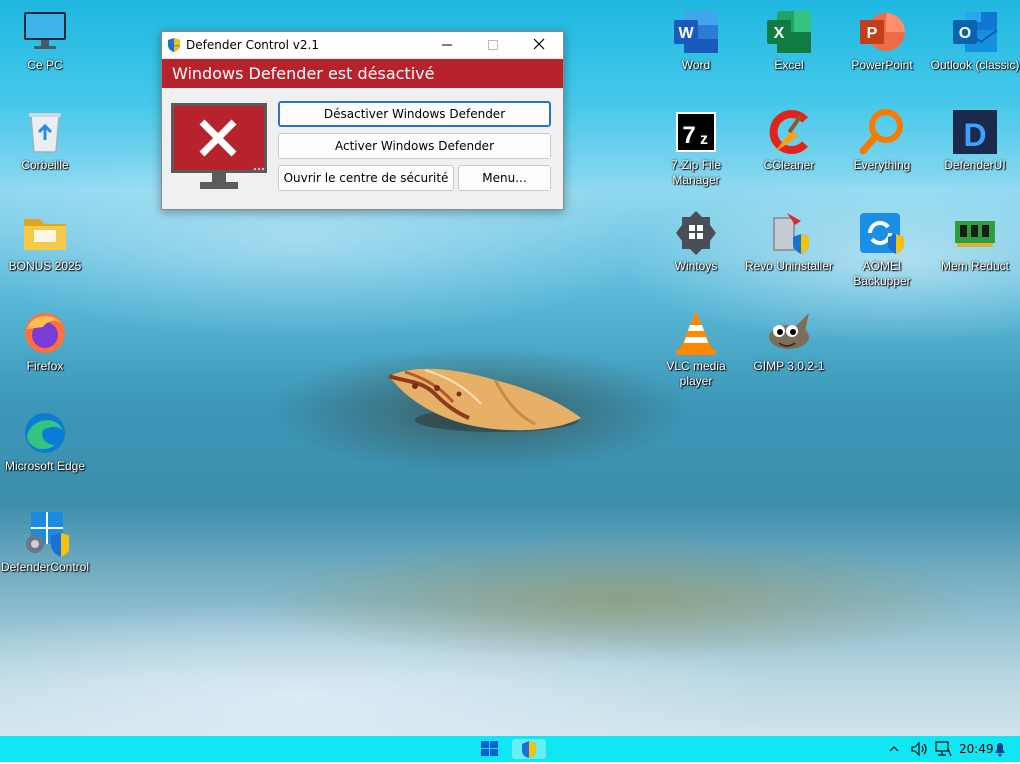 The height and width of the screenshot is (764, 1020). What do you see at coordinates (366, 178) in the screenshot?
I see `open-security-center-button: Ouvrir le centre de sécurité` at bounding box center [366, 178].